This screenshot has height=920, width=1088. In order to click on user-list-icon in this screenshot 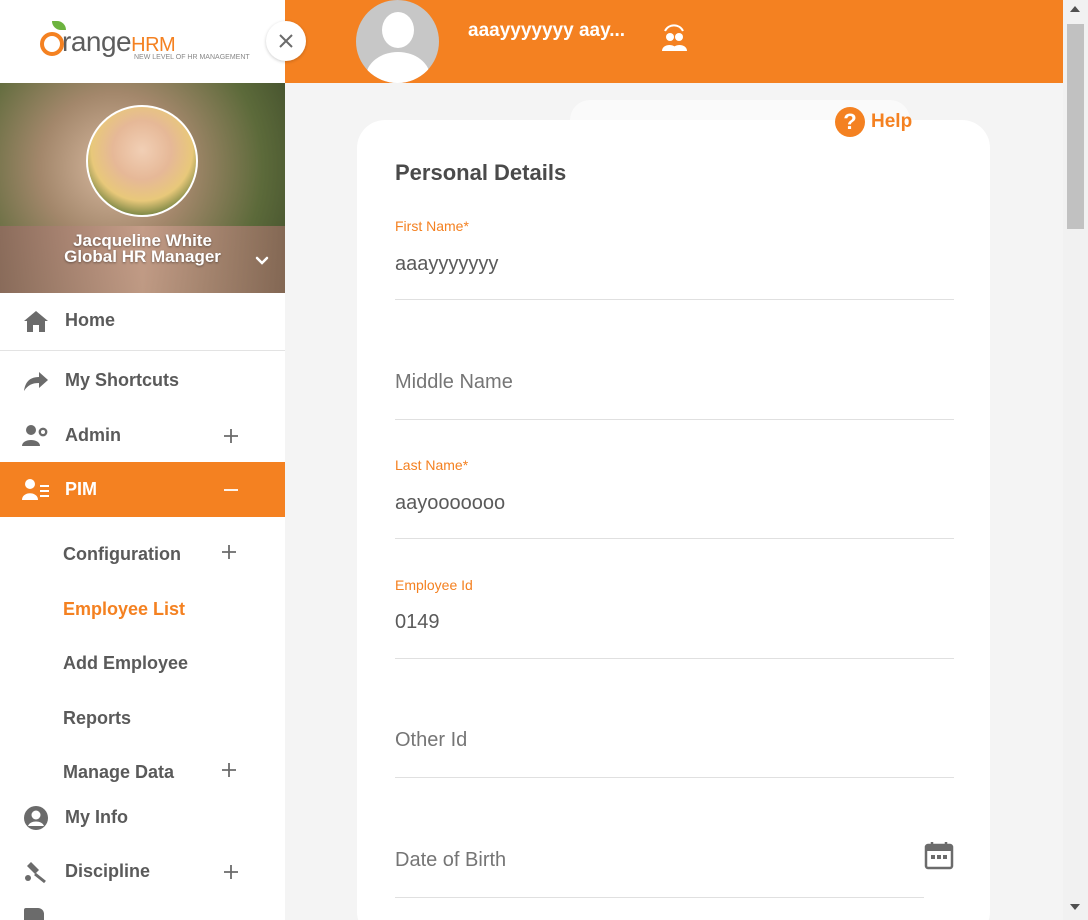, I will do `click(36, 490)`.